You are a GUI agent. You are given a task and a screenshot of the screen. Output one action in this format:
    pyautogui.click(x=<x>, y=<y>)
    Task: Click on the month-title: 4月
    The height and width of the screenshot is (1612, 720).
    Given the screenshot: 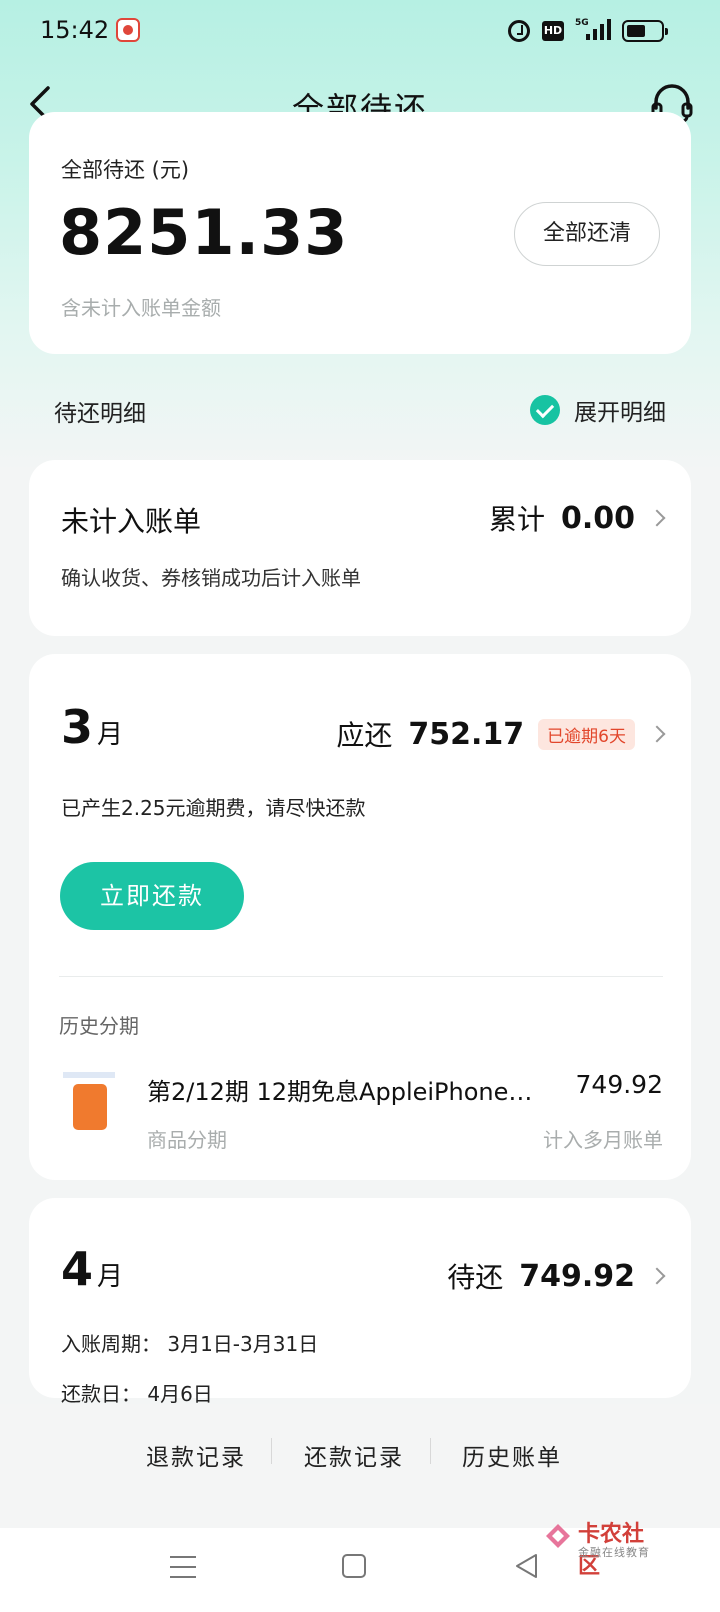 What is the action you would take?
    pyautogui.click(x=92, y=1269)
    